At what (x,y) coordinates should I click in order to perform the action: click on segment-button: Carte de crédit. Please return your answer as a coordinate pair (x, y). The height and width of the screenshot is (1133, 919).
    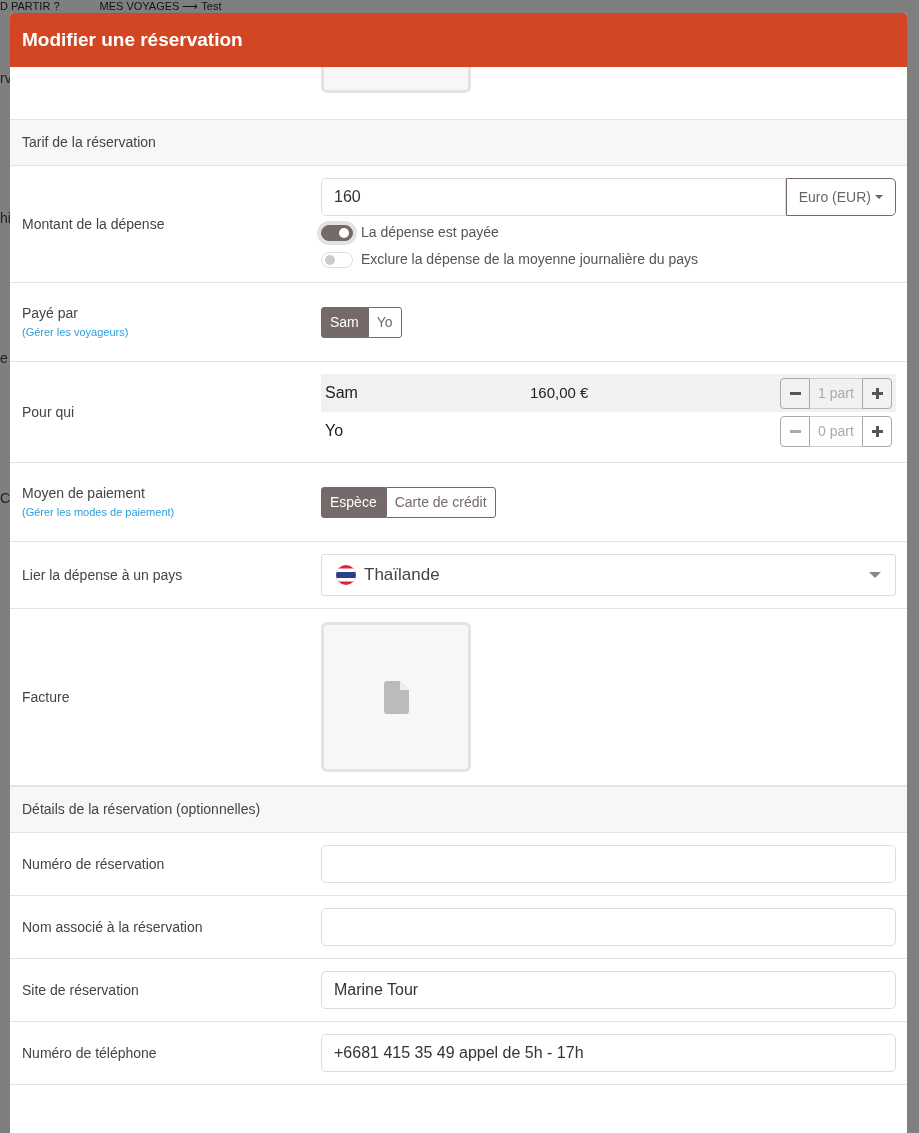
    Looking at the image, I should click on (440, 502).